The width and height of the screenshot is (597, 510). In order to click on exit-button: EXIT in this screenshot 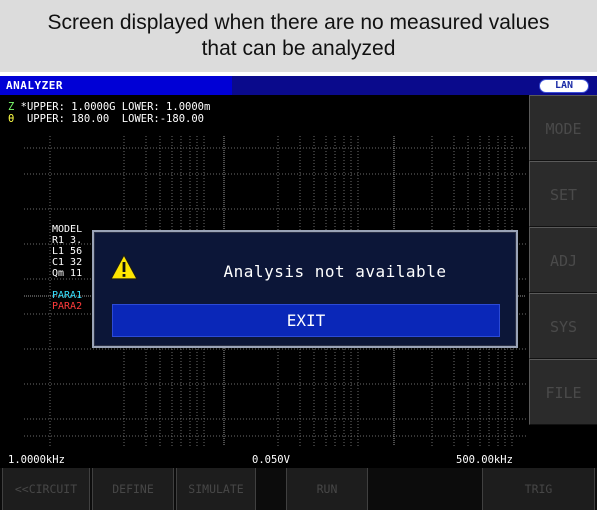, I will do `click(306, 320)`.